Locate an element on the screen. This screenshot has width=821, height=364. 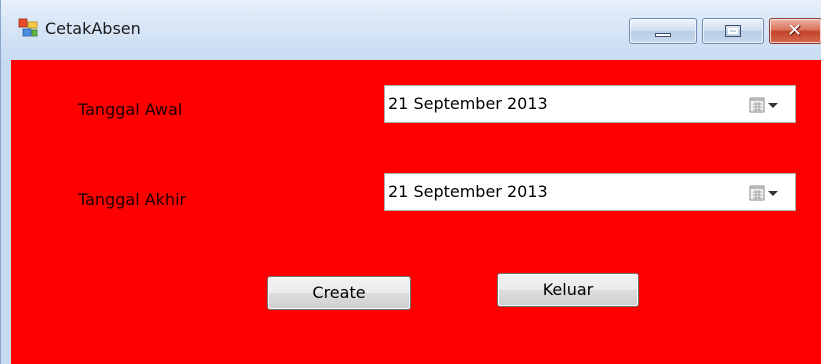
maximize-button is located at coordinates (733, 31).